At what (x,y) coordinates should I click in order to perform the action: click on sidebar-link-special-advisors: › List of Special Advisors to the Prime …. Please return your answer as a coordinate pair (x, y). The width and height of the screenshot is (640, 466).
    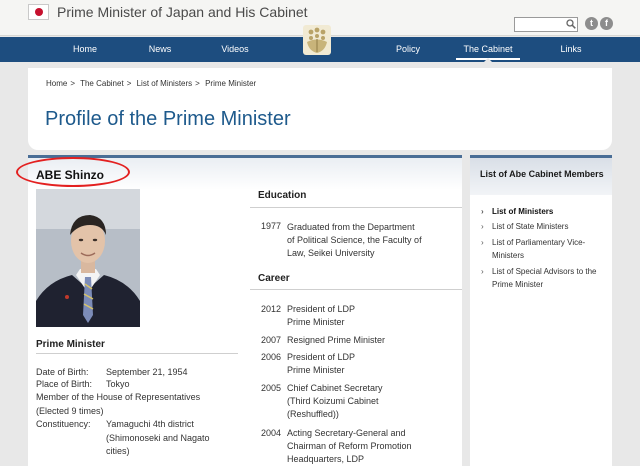
    Looking at the image, I should click on (544, 278).